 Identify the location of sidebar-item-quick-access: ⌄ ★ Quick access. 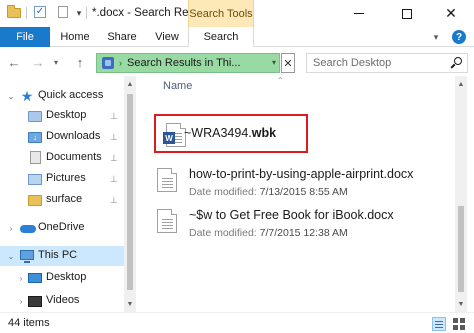
(62, 96).